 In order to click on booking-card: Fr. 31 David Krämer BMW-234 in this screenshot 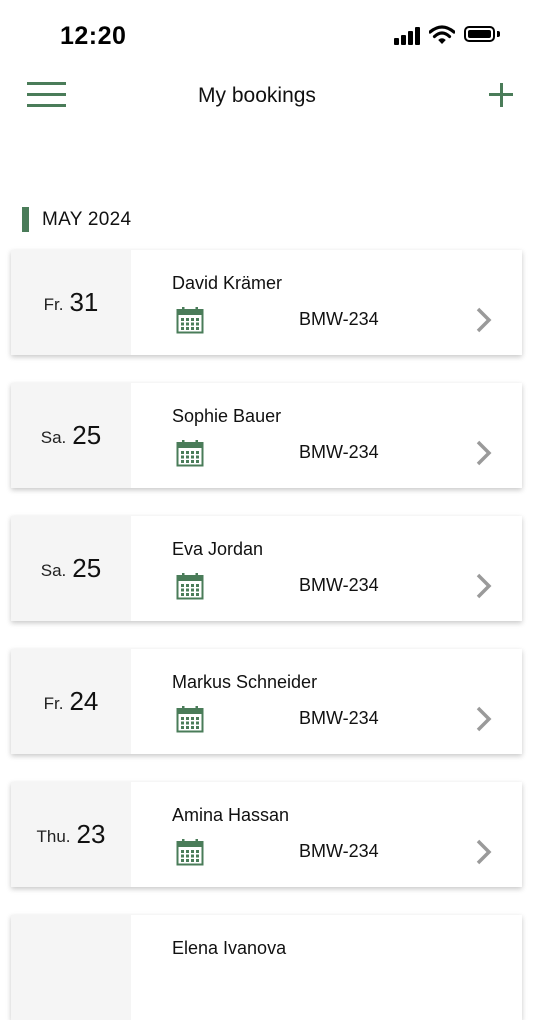, I will do `click(266, 302)`.